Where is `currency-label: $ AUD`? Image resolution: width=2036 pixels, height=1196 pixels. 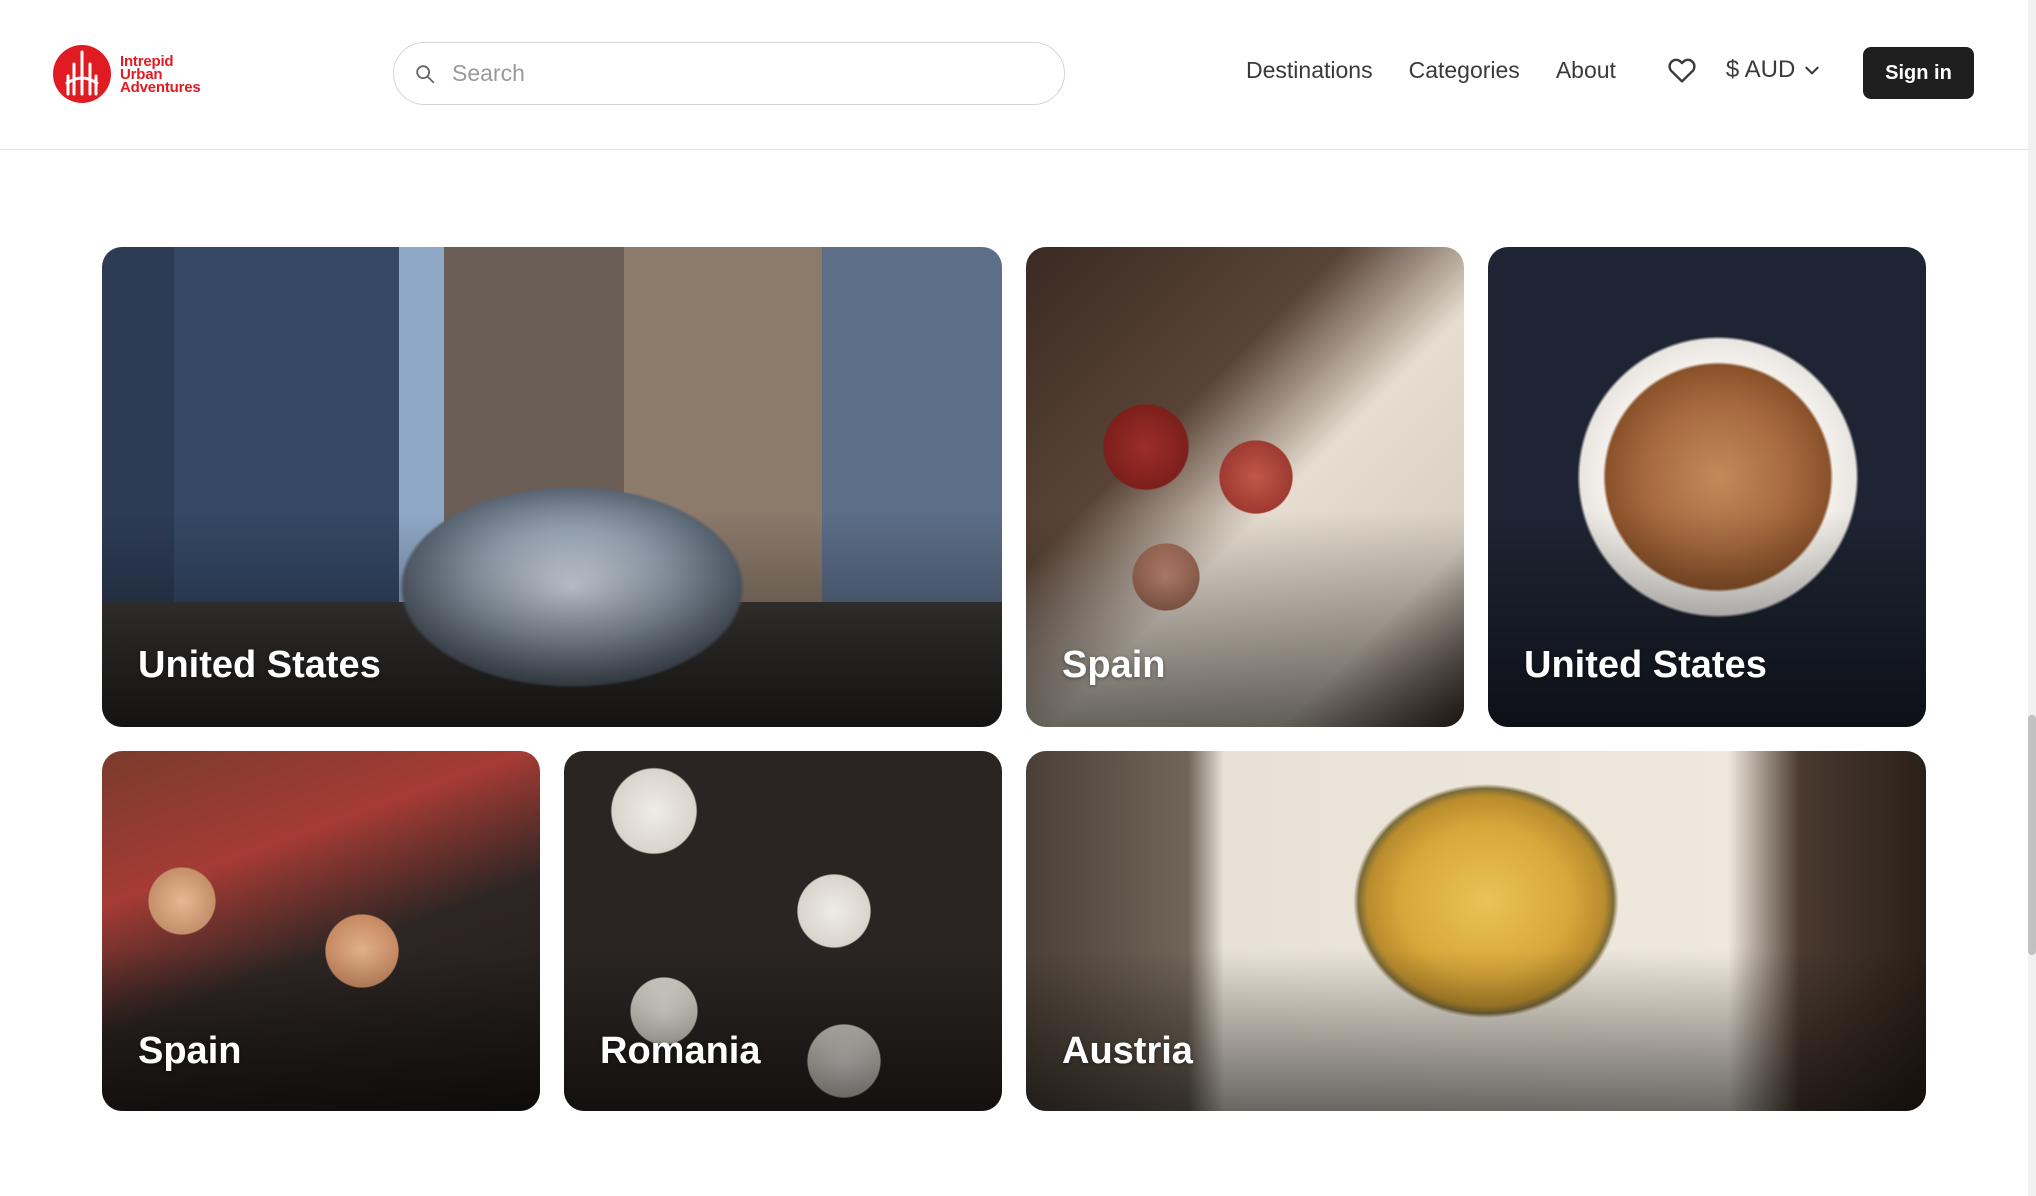 currency-label: $ AUD is located at coordinates (1760, 69).